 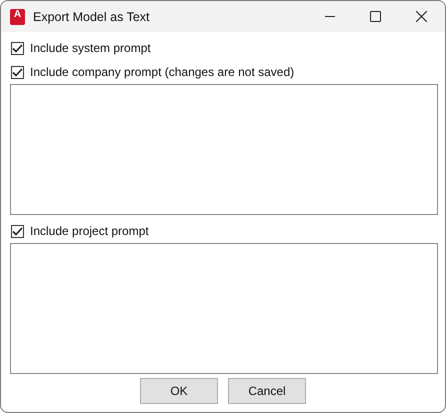 What do you see at coordinates (17, 16) in the screenshot?
I see `app-logo: A` at bounding box center [17, 16].